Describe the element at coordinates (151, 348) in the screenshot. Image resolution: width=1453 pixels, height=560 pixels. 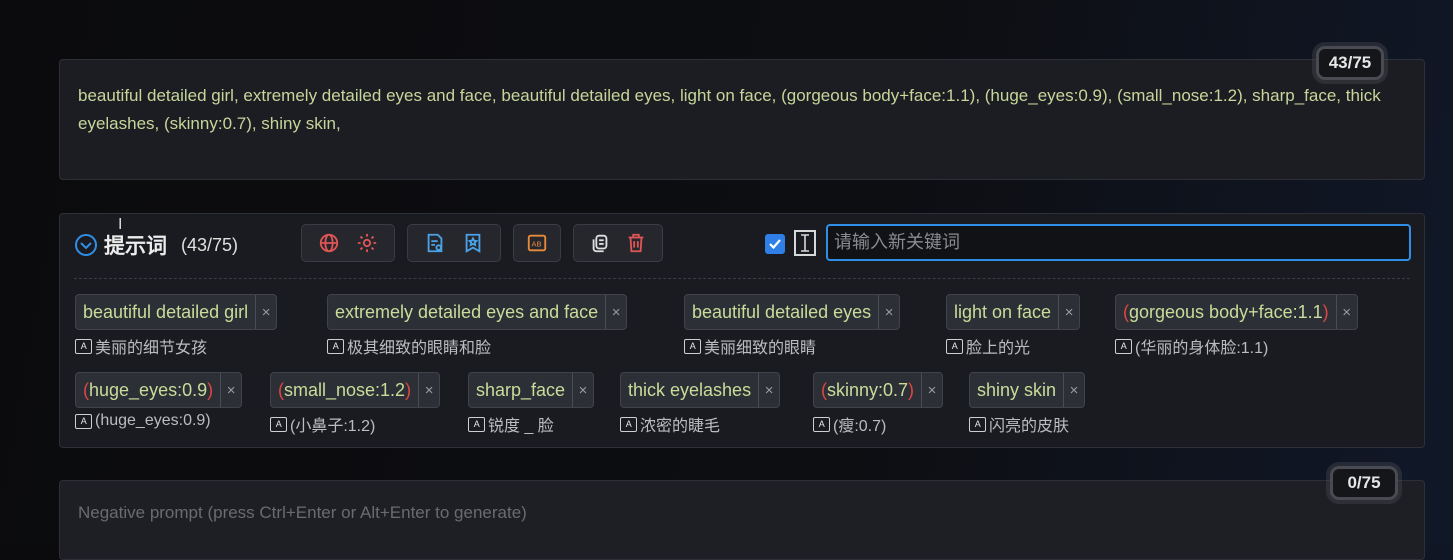
I see `tag-translation-text: 美丽的细节女孩` at that location.